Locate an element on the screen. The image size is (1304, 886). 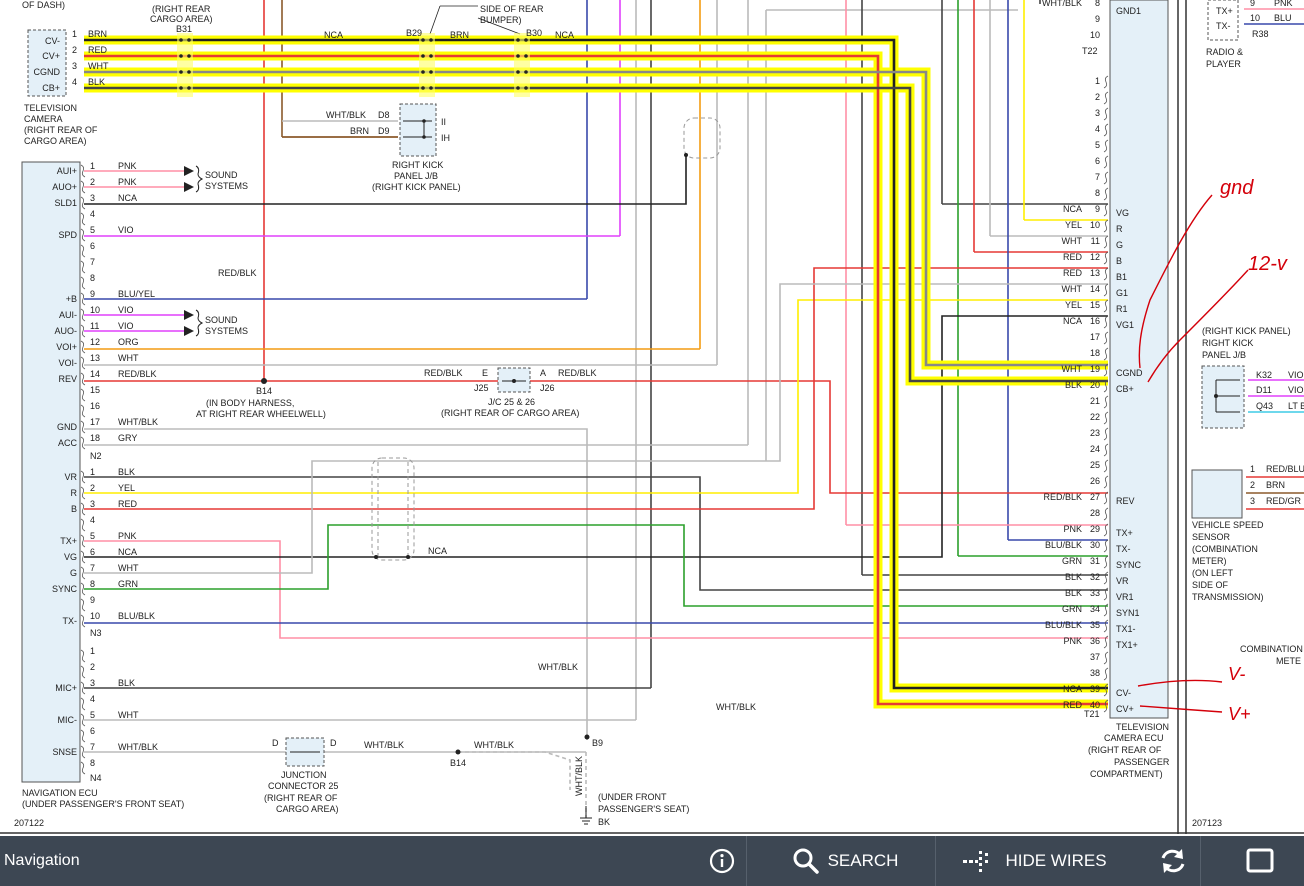
svg-text: PASSENGER is located at coordinates (1142, 762).